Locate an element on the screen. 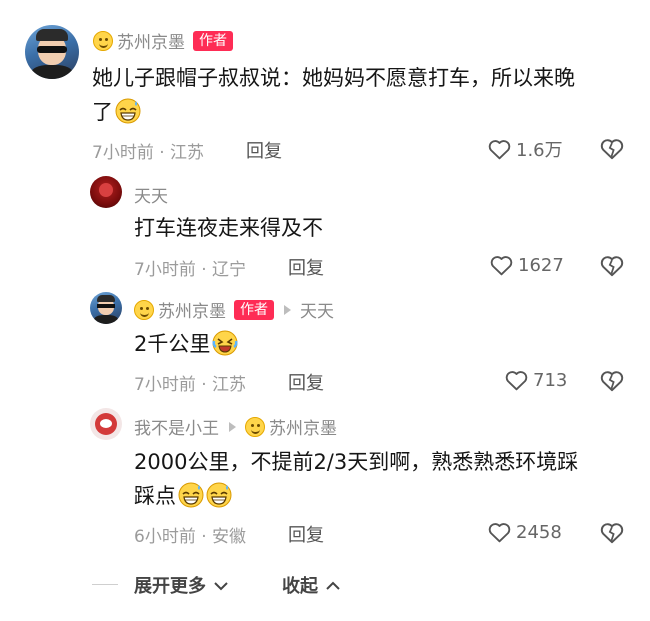 Image resolution: width=650 pixels, height=621 pixels. like-button: 713 is located at coordinates (535, 380).